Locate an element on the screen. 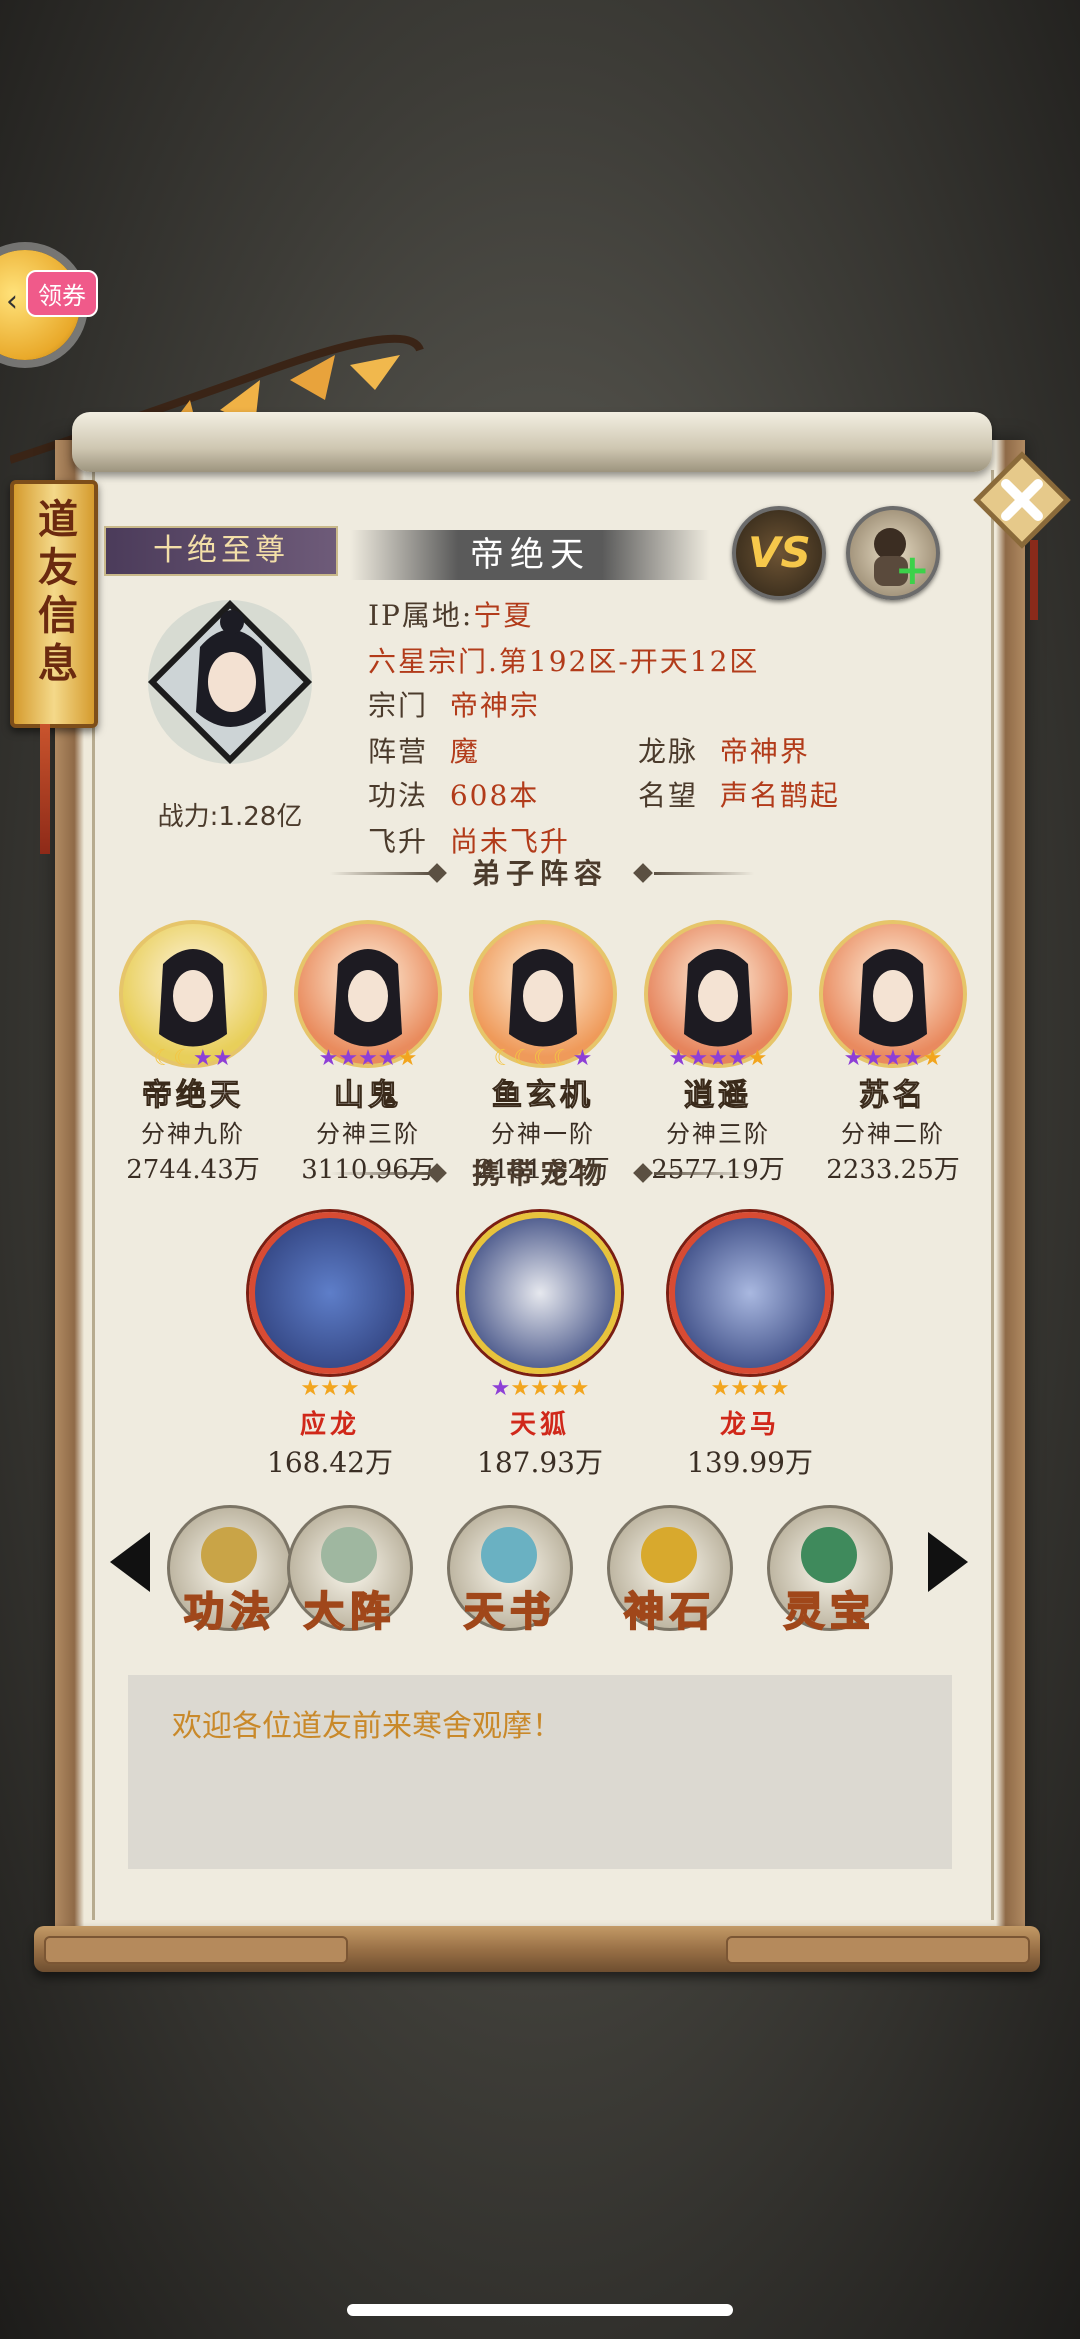 The height and width of the screenshot is (2339, 1080). fame-label: 名望 is located at coordinates (668, 795).